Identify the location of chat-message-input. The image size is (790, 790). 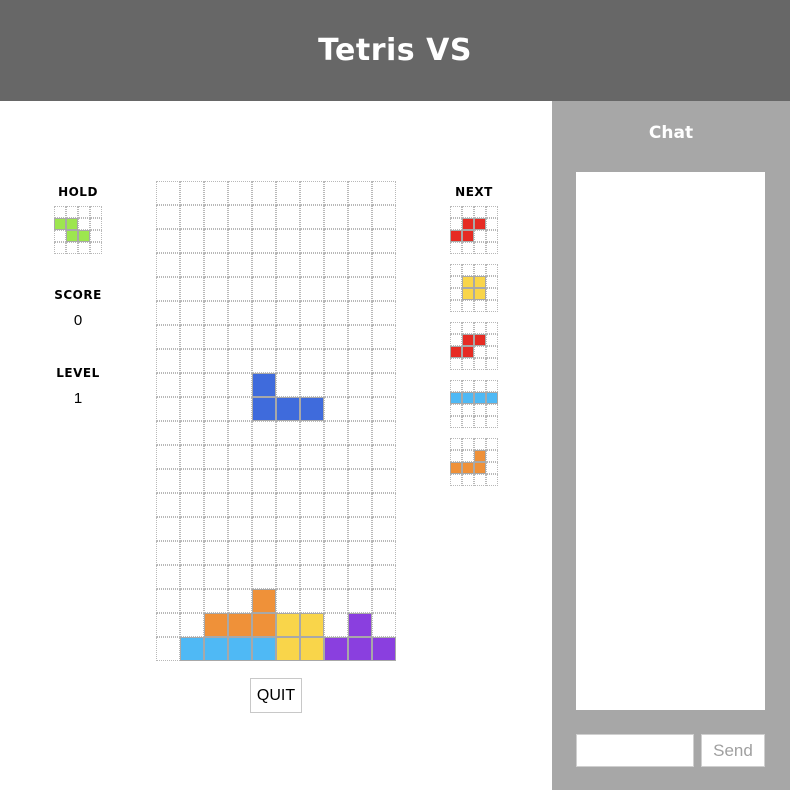
(635, 750).